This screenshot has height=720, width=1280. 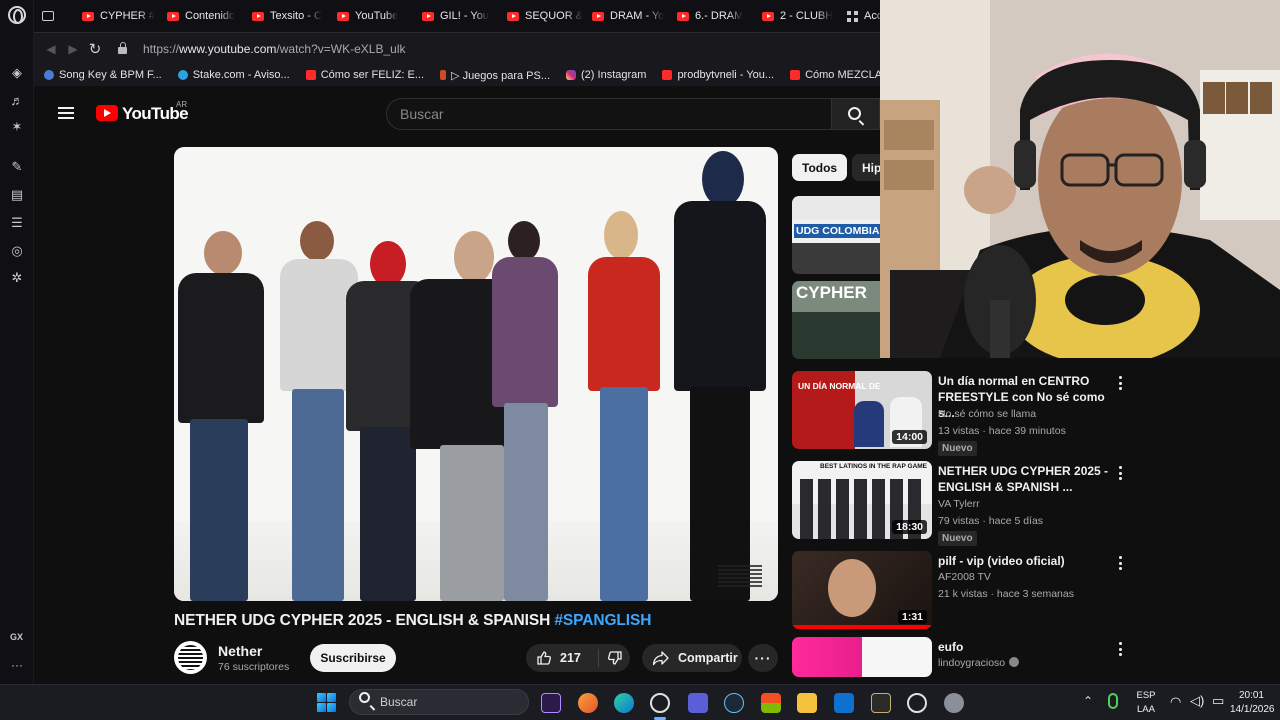 I want to click on volume-icon: ◁), so click(x=1197, y=701).